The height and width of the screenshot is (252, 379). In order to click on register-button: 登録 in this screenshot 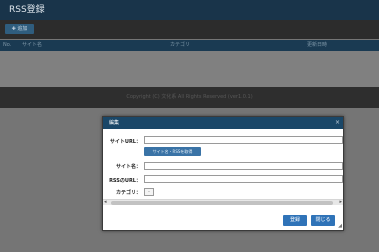, I will do `click(295, 220)`.